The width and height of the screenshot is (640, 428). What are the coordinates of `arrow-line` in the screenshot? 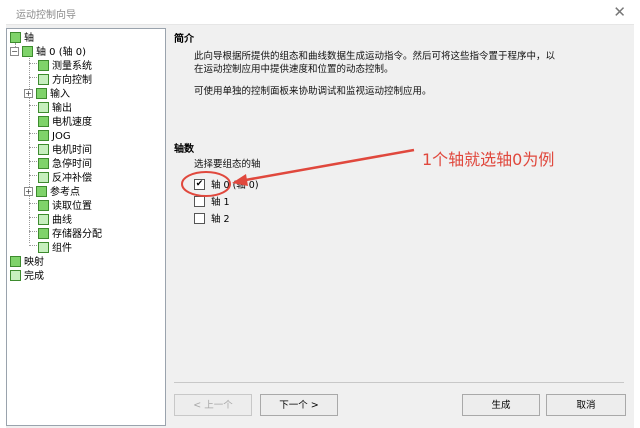 It's located at (327, 165).